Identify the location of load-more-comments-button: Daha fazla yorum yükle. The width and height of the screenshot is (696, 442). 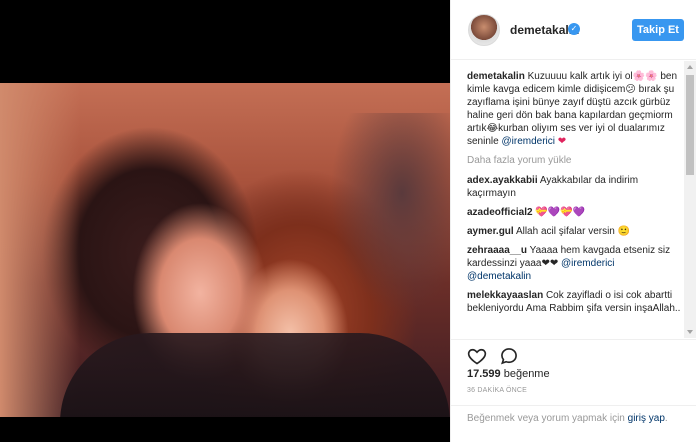
(574, 160).